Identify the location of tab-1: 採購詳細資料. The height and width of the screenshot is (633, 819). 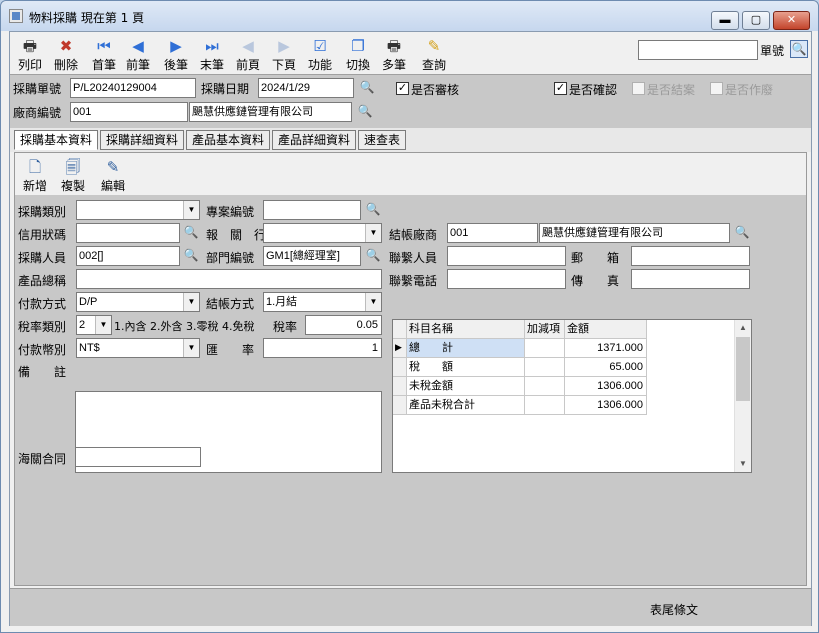
(142, 140).